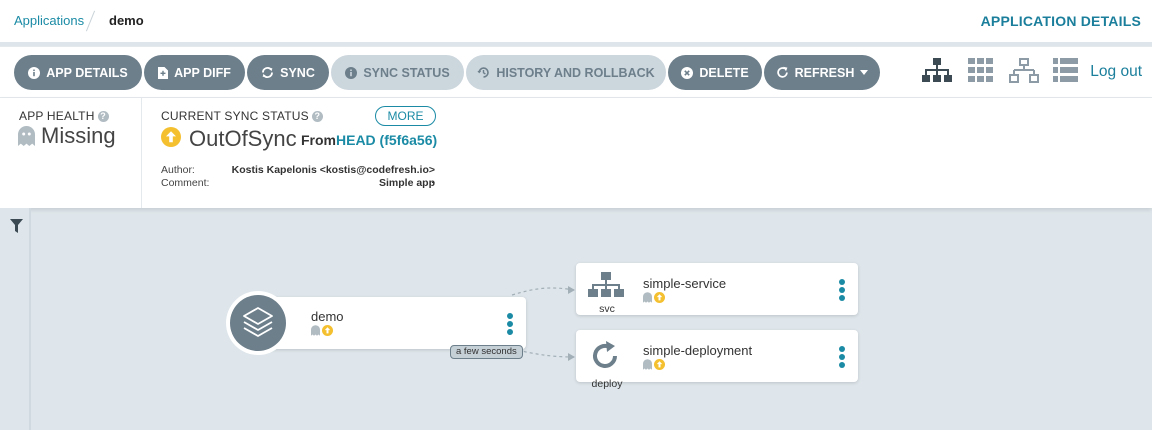 The image size is (1152, 430). Describe the element at coordinates (607, 384) in the screenshot. I see `resource-kind: deploy` at that location.